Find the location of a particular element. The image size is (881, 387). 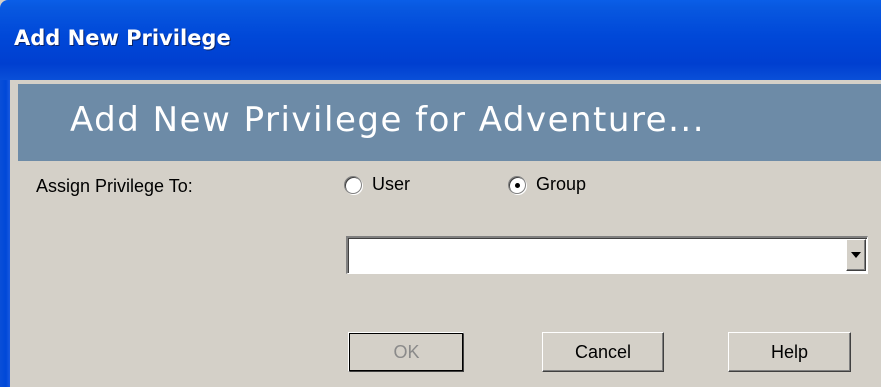

group-radio-button is located at coordinates (517, 184).